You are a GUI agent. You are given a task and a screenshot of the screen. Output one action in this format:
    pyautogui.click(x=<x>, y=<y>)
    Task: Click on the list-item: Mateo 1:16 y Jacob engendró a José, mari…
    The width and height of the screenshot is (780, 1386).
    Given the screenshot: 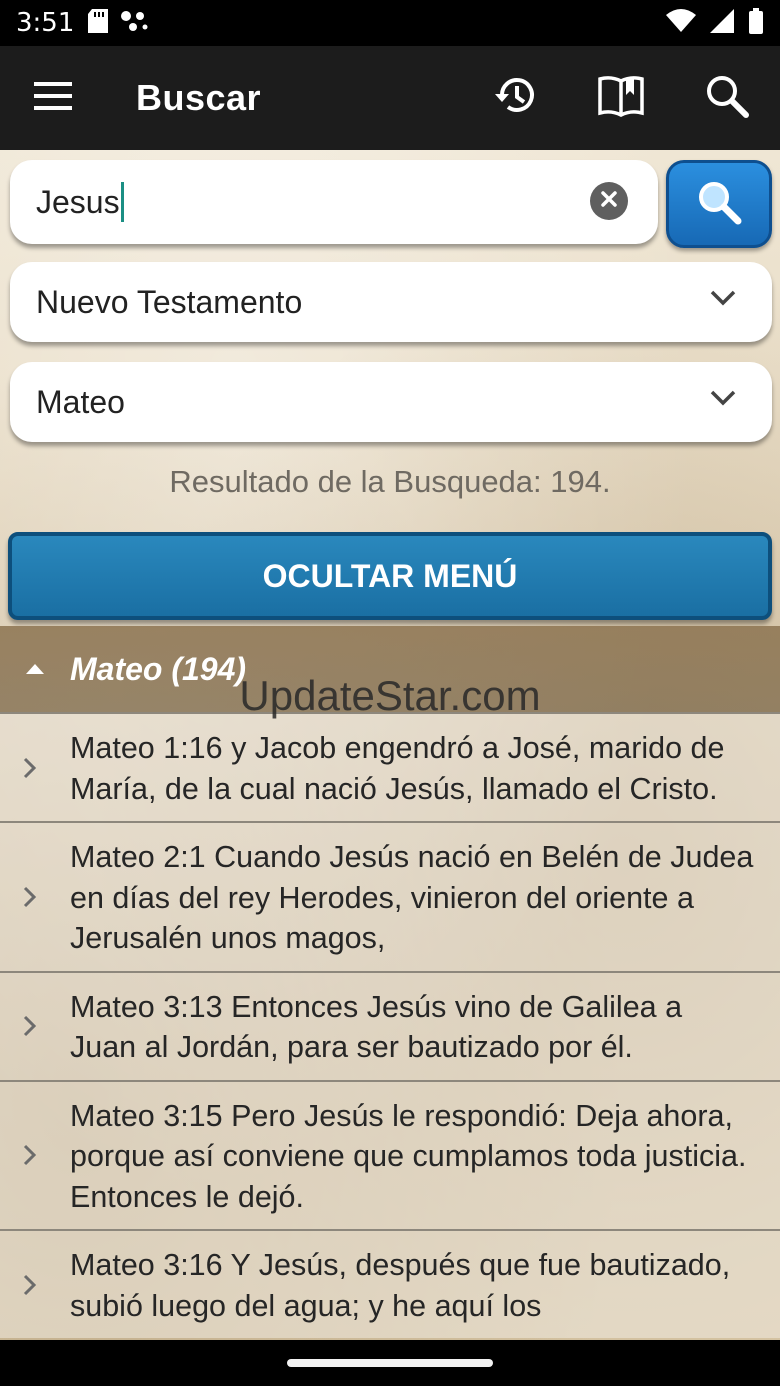 What is the action you would take?
    pyautogui.click(x=390, y=766)
    